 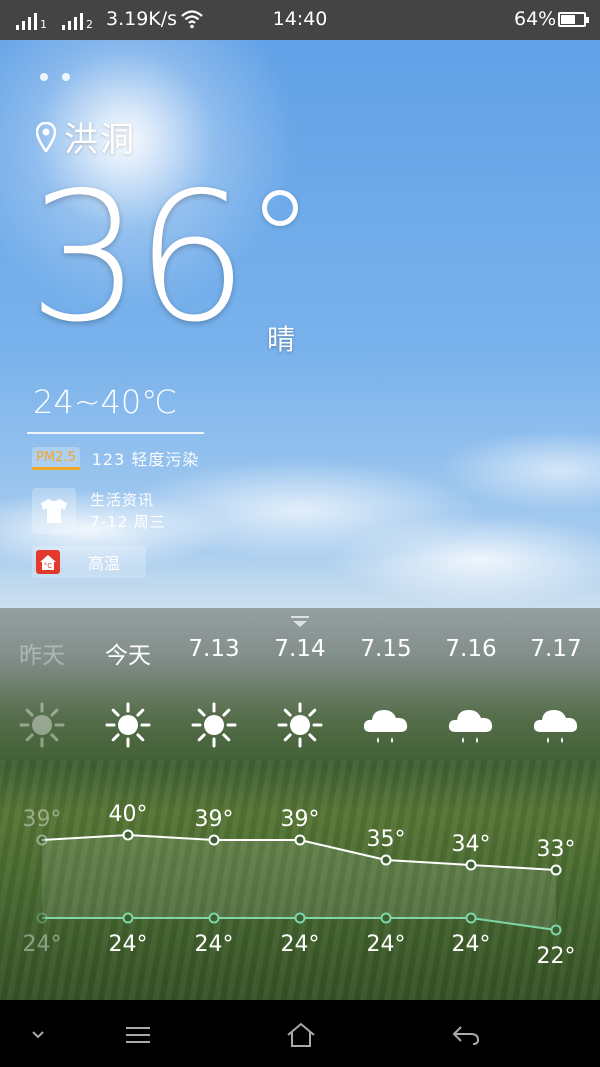 I want to click on page-indicator, so click(x=55, y=77).